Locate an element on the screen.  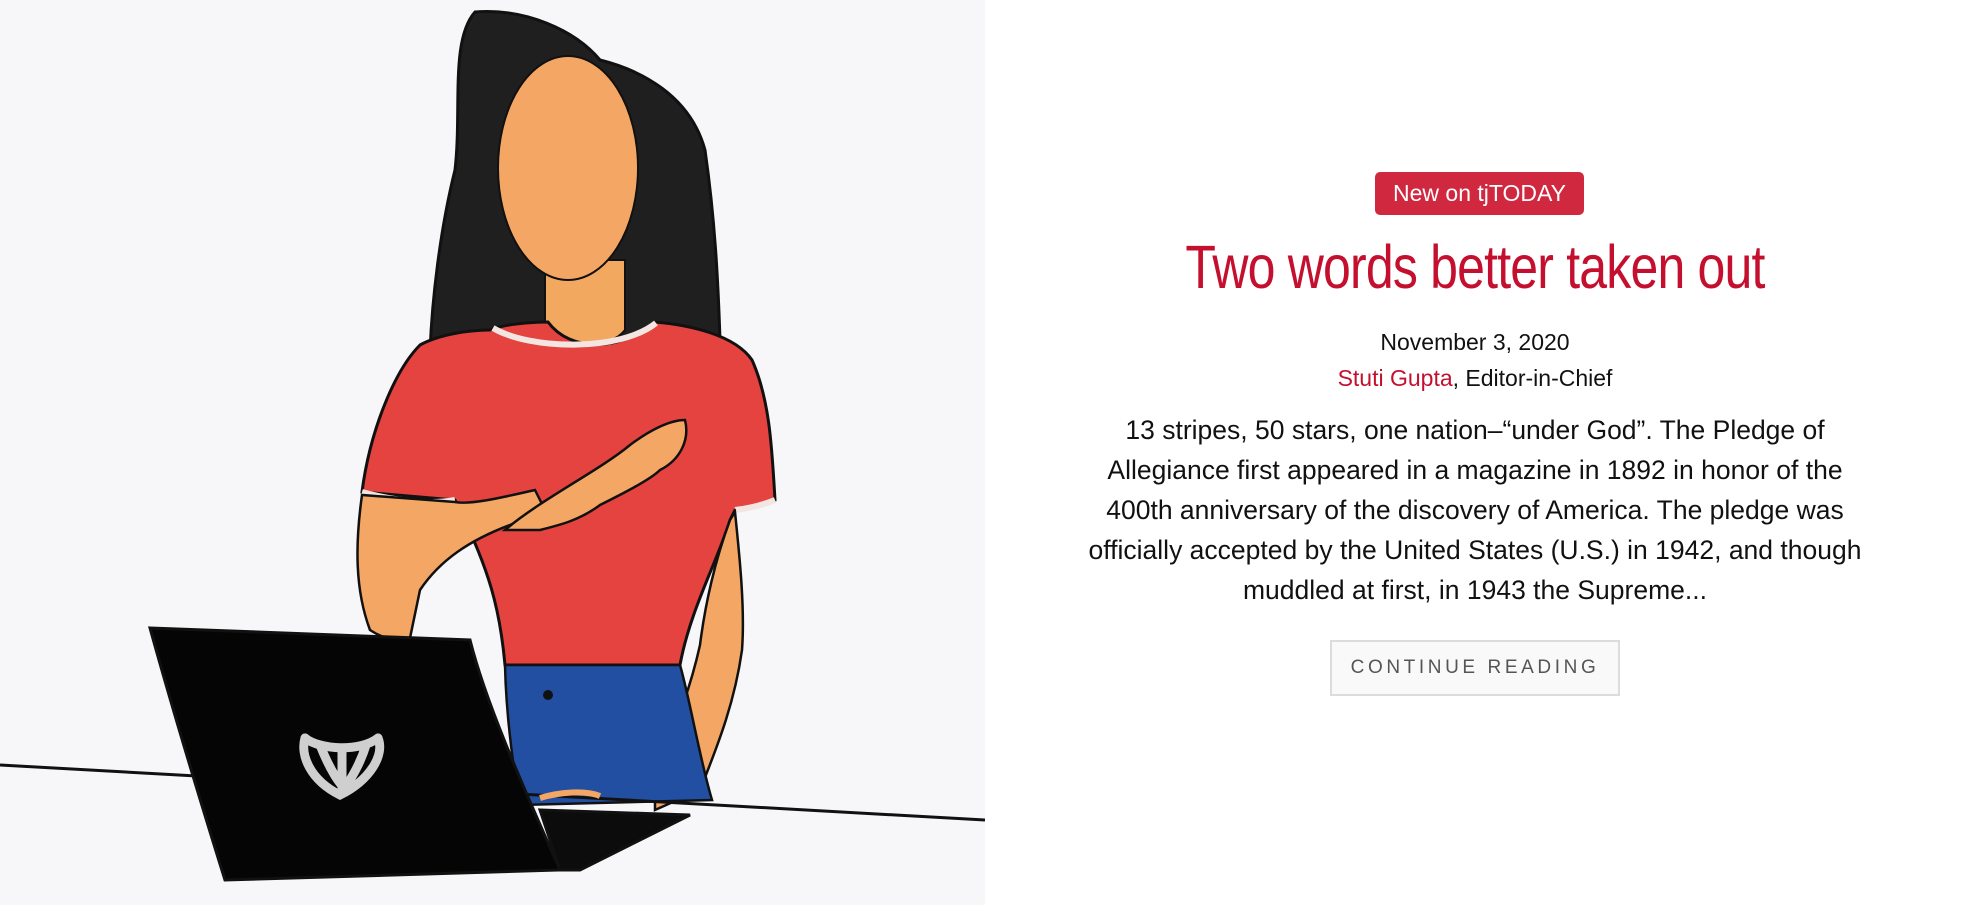
author-link: Stuti Gupta is located at coordinates (1395, 378).